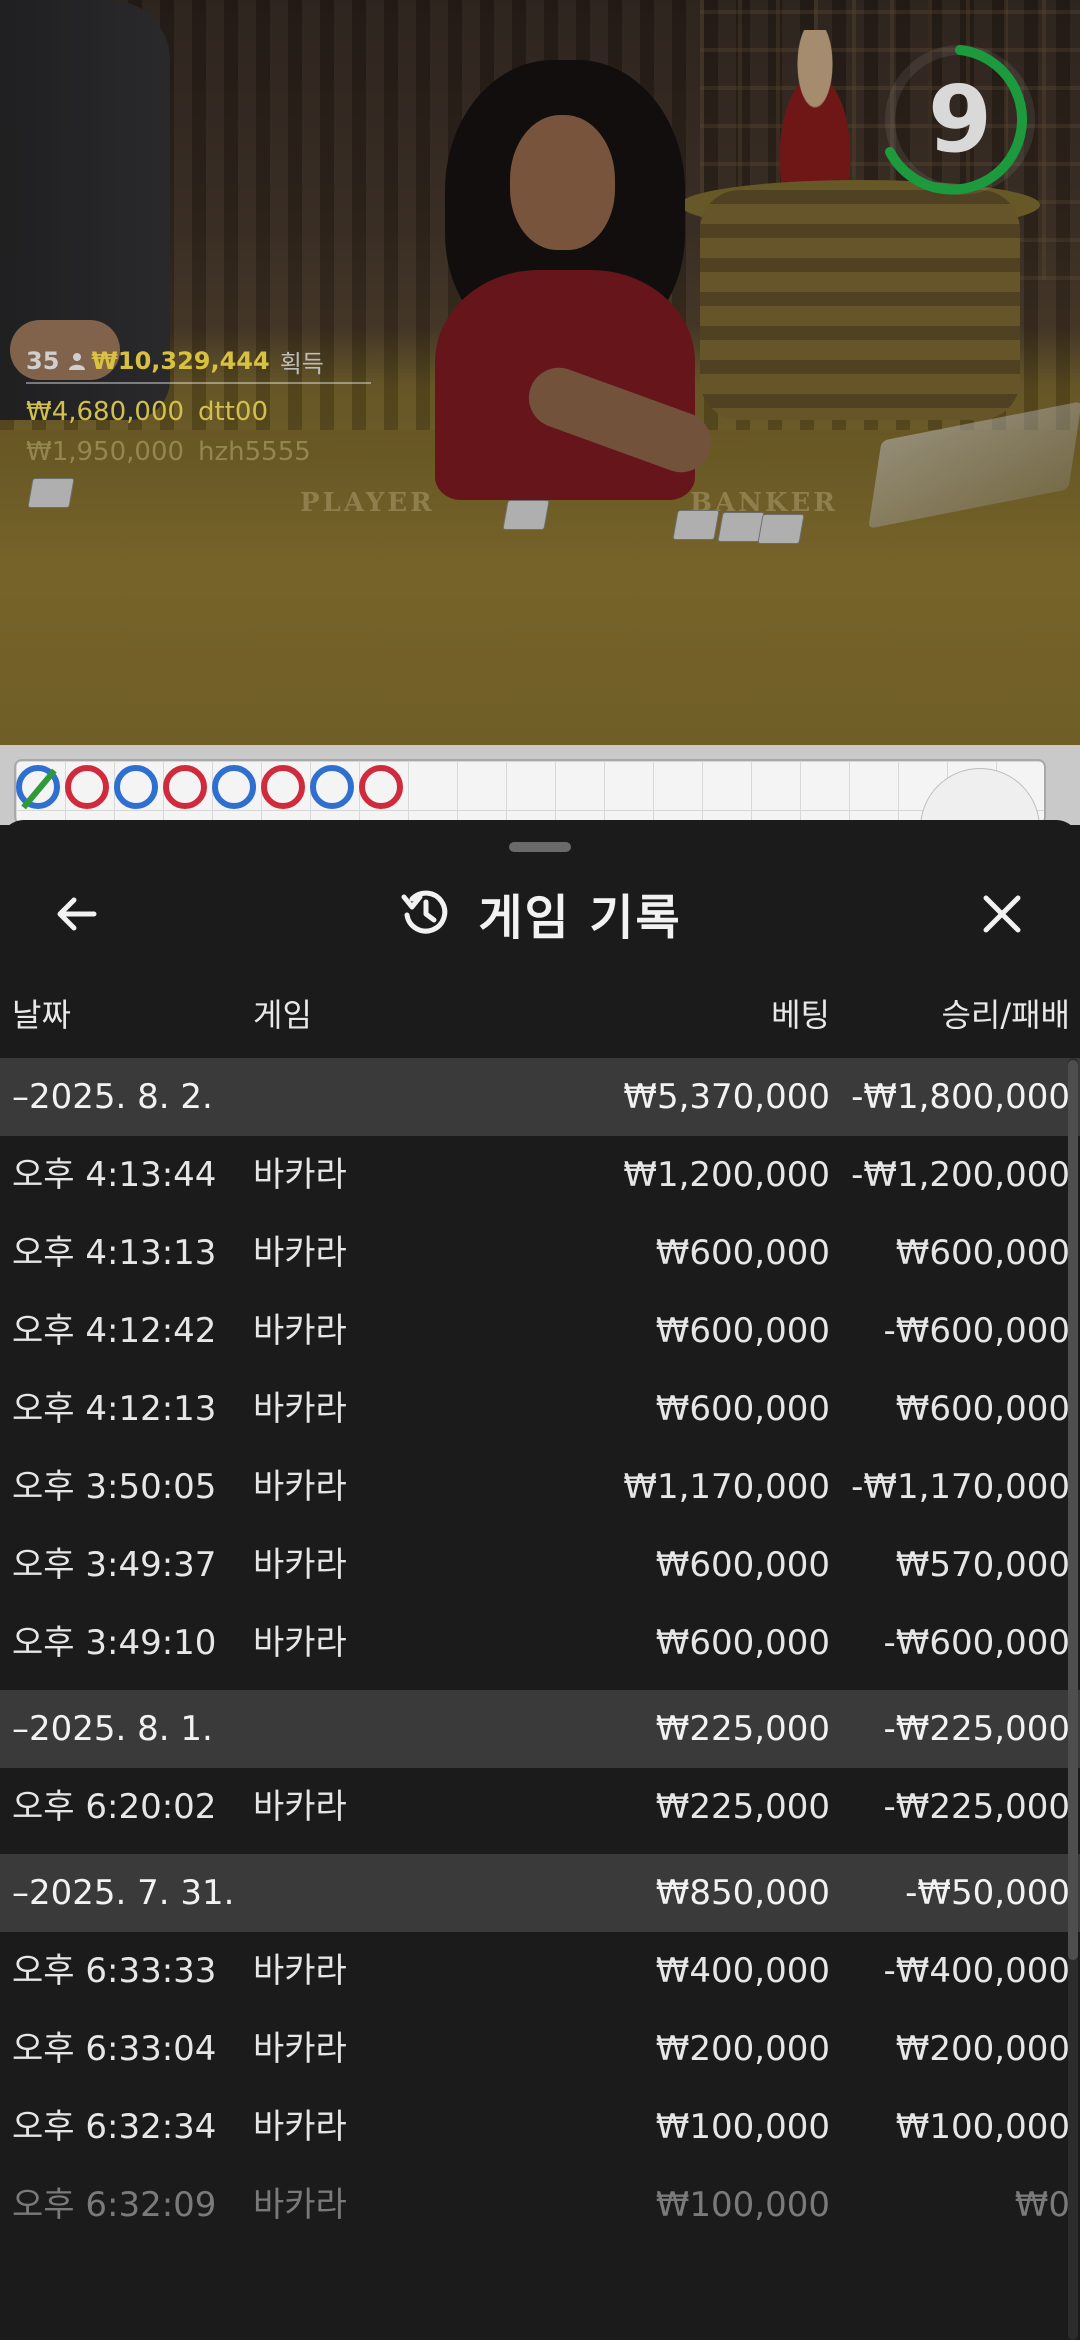  Describe the element at coordinates (233, 412) in the screenshot. I see `winner-name: dtt00` at that location.